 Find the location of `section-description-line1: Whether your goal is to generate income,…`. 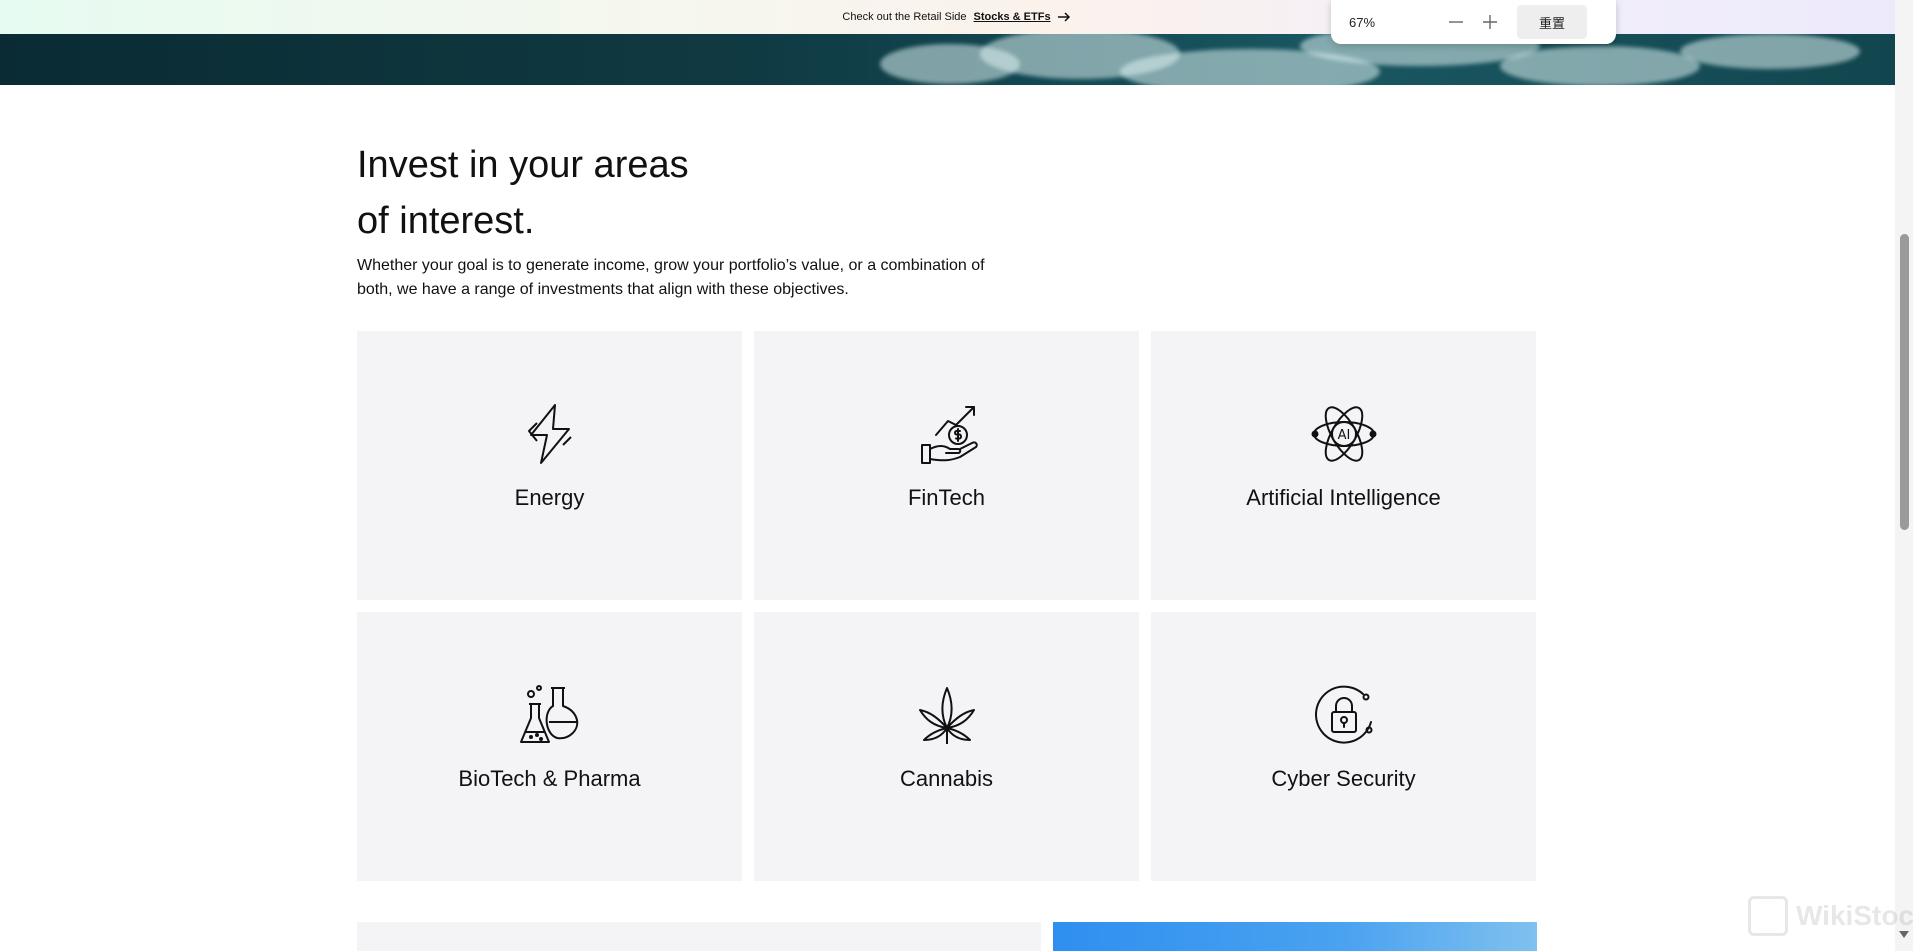

section-description-line1: Whether your goal is to generate income,… is located at coordinates (671, 265).